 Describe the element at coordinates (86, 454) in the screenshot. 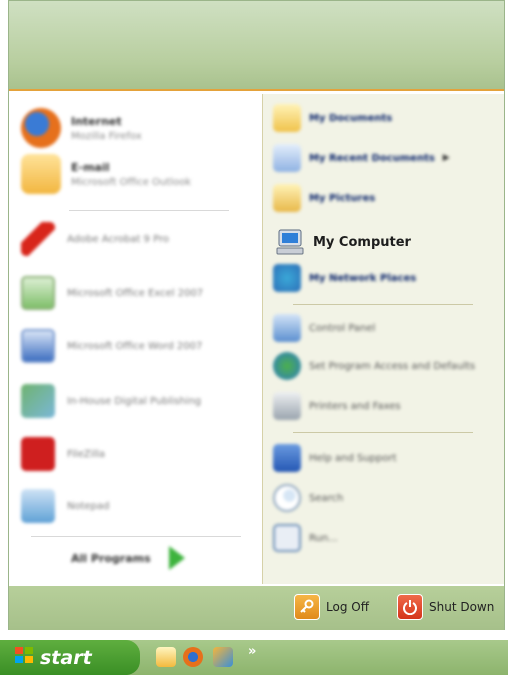

I see `recent-filezilla-label: FileZilla` at that location.